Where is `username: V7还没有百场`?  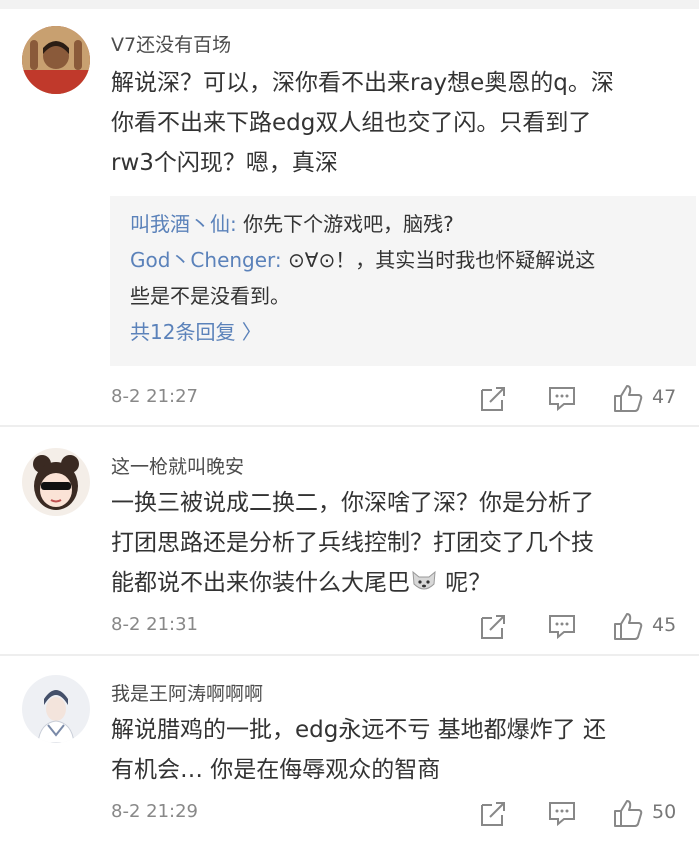
username: V7还没有百场 is located at coordinates (171, 43).